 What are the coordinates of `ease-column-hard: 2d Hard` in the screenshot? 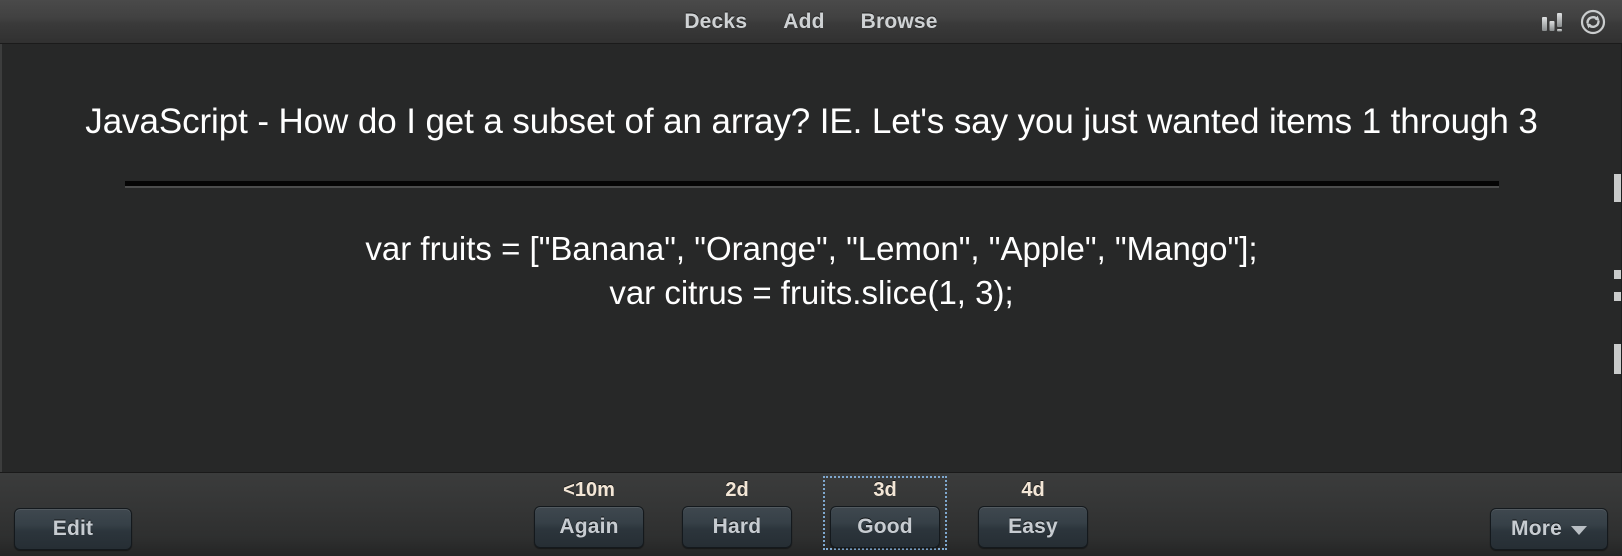 It's located at (737, 513).